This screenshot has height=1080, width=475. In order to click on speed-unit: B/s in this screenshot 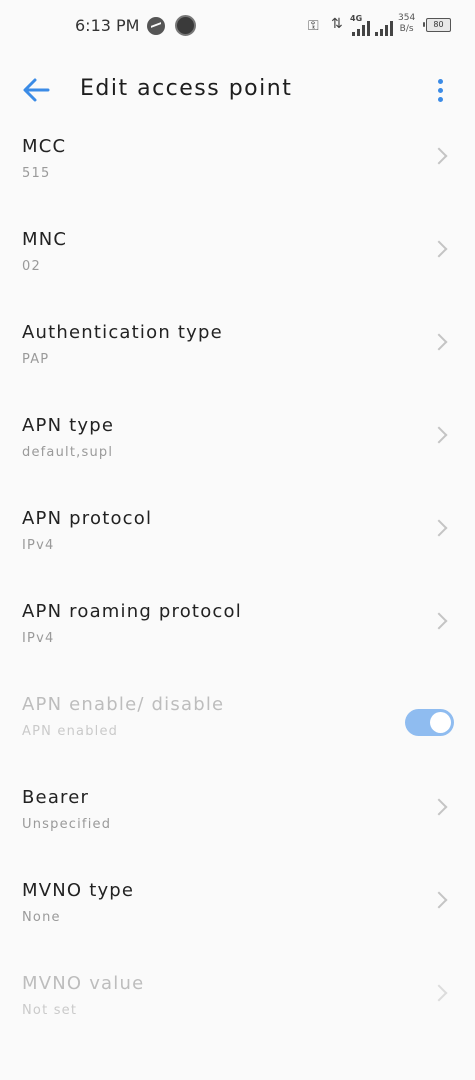, I will do `click(406, 29)`.